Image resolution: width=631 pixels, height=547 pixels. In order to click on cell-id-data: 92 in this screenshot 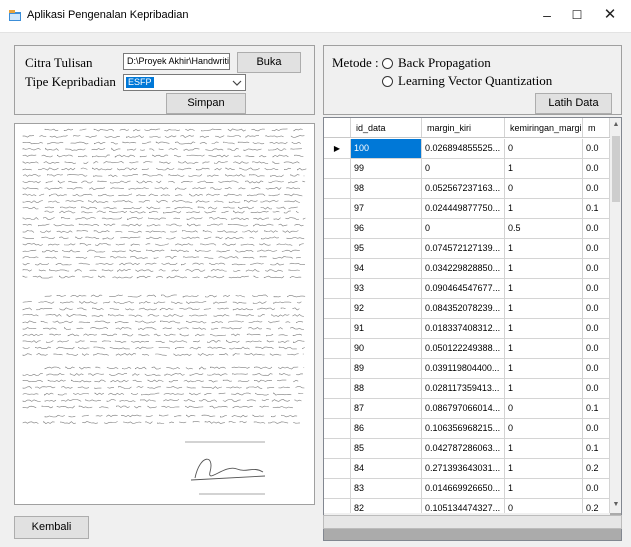, I will do `click(386, 309)`.